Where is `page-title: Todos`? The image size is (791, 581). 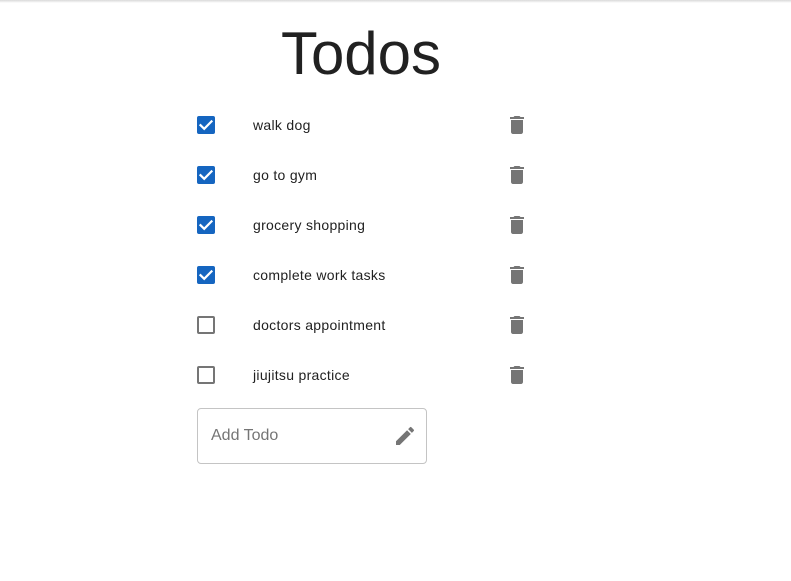
page-title: Todos is located at coordinates (361, 53).